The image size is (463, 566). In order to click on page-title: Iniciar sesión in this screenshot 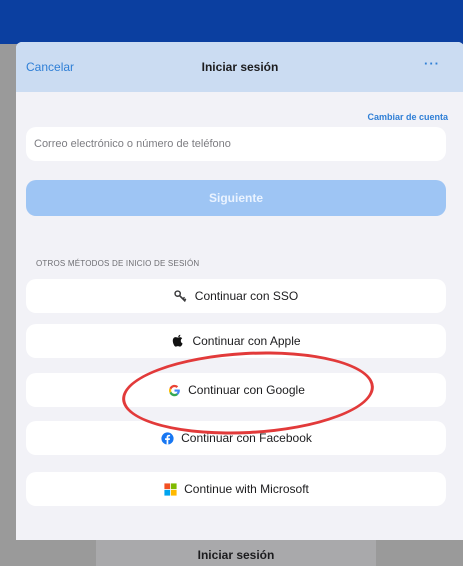, I will do `click(240, 67)`.